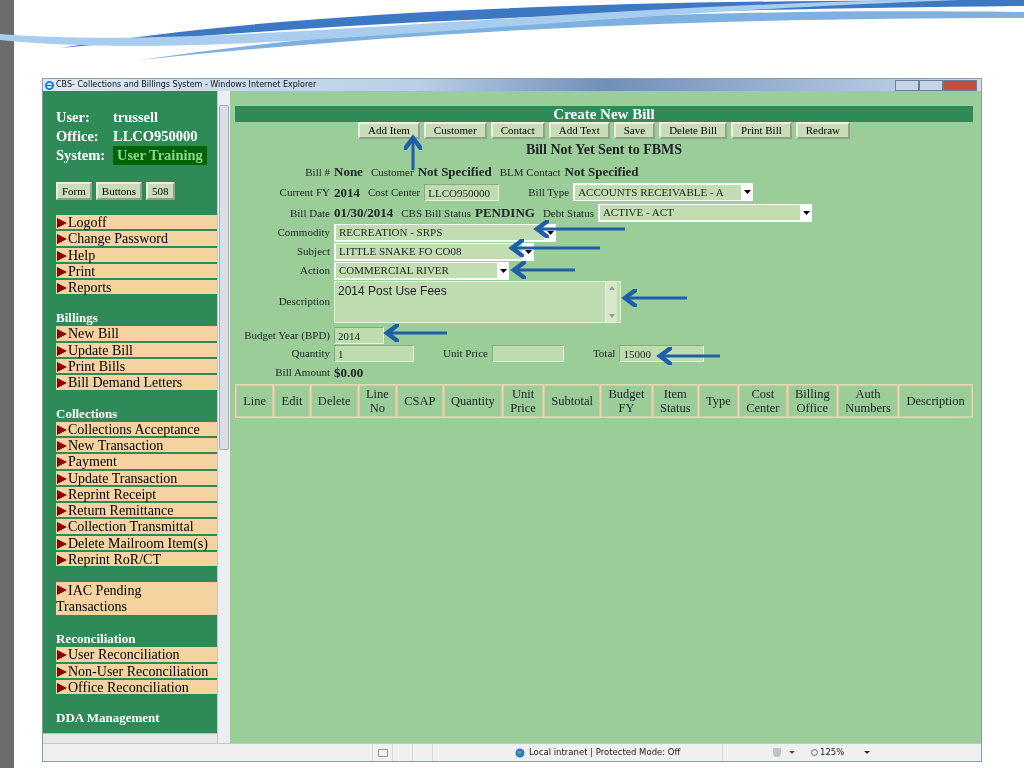  I want to click on input-field: 2014, so click(359, 335).